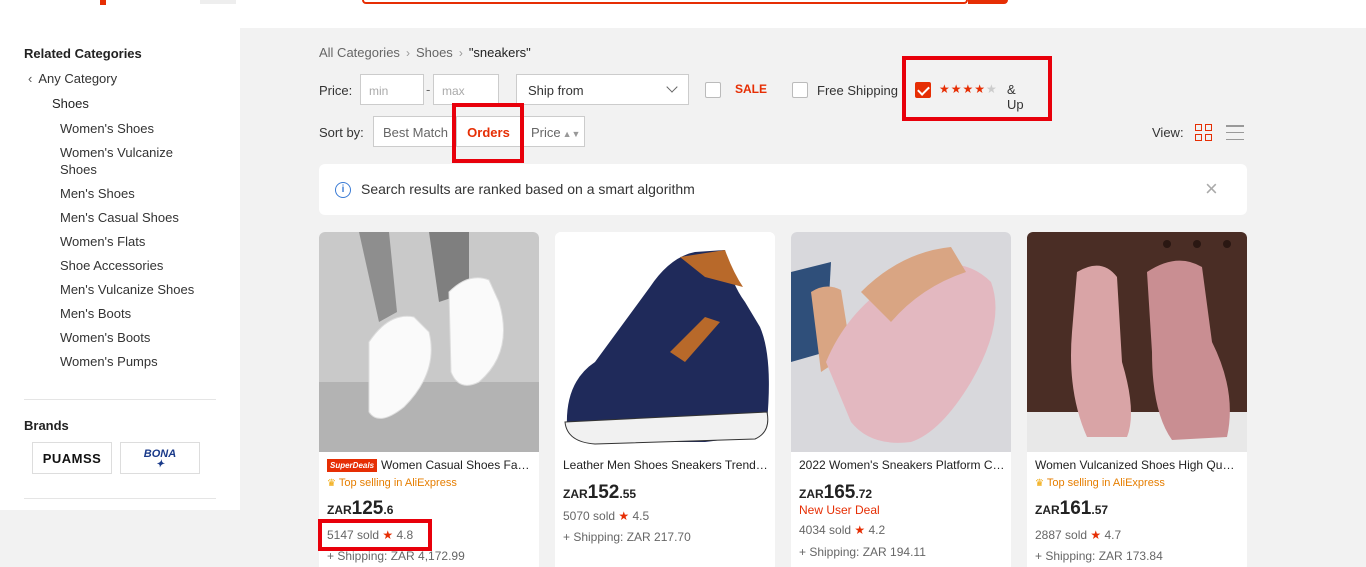 This screenshot has width=1366, height=567. I want to click on sale-label: SALE, so click(751, 89).